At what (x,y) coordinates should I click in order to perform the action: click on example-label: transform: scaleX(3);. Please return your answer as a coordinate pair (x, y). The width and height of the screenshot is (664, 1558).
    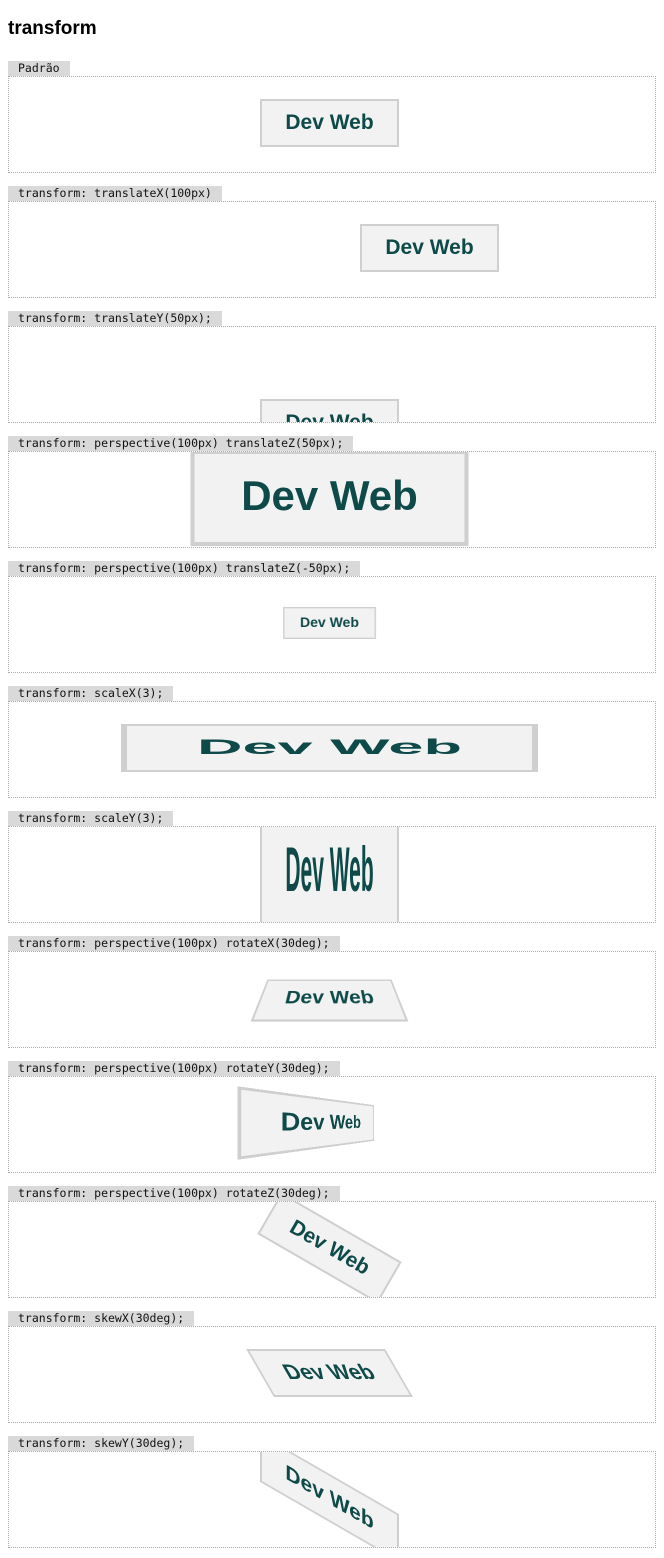
    Looking at the image, I should click on (90, 693).